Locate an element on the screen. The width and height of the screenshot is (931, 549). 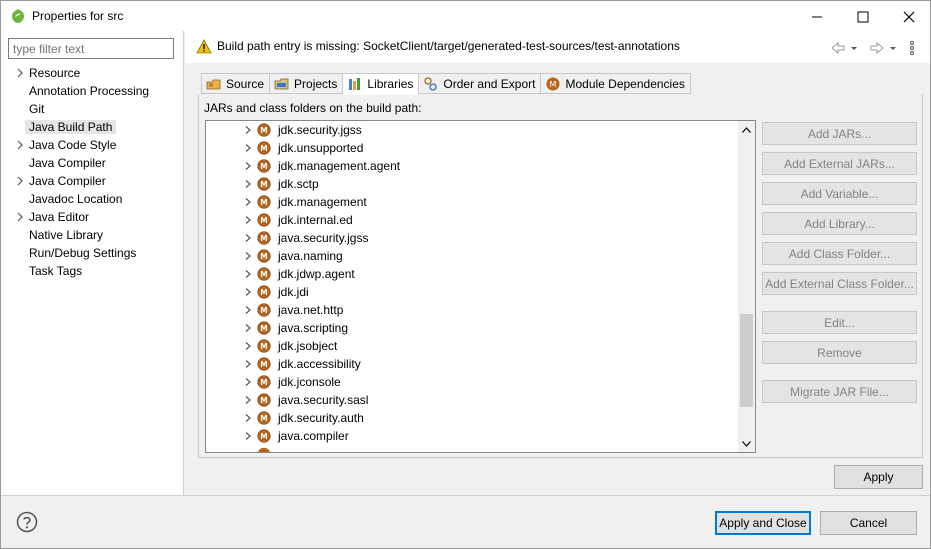
tree-item-label: Java Compiler is located at coordinates (67, 181).